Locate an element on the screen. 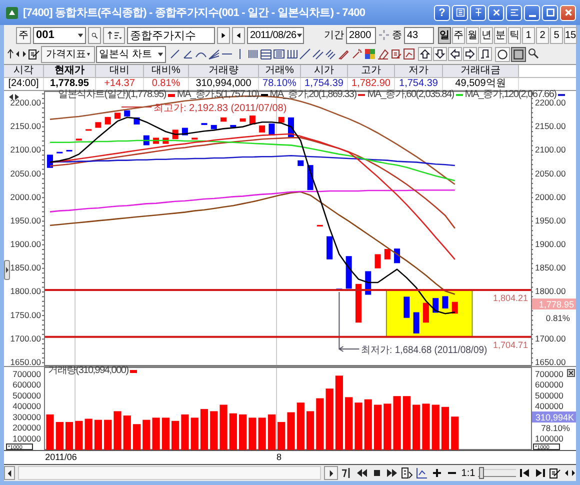 Image resolution: width=580 pixels, height=485 pixels. name-field: 종합주가지수 is located at coordinates (171, 35).